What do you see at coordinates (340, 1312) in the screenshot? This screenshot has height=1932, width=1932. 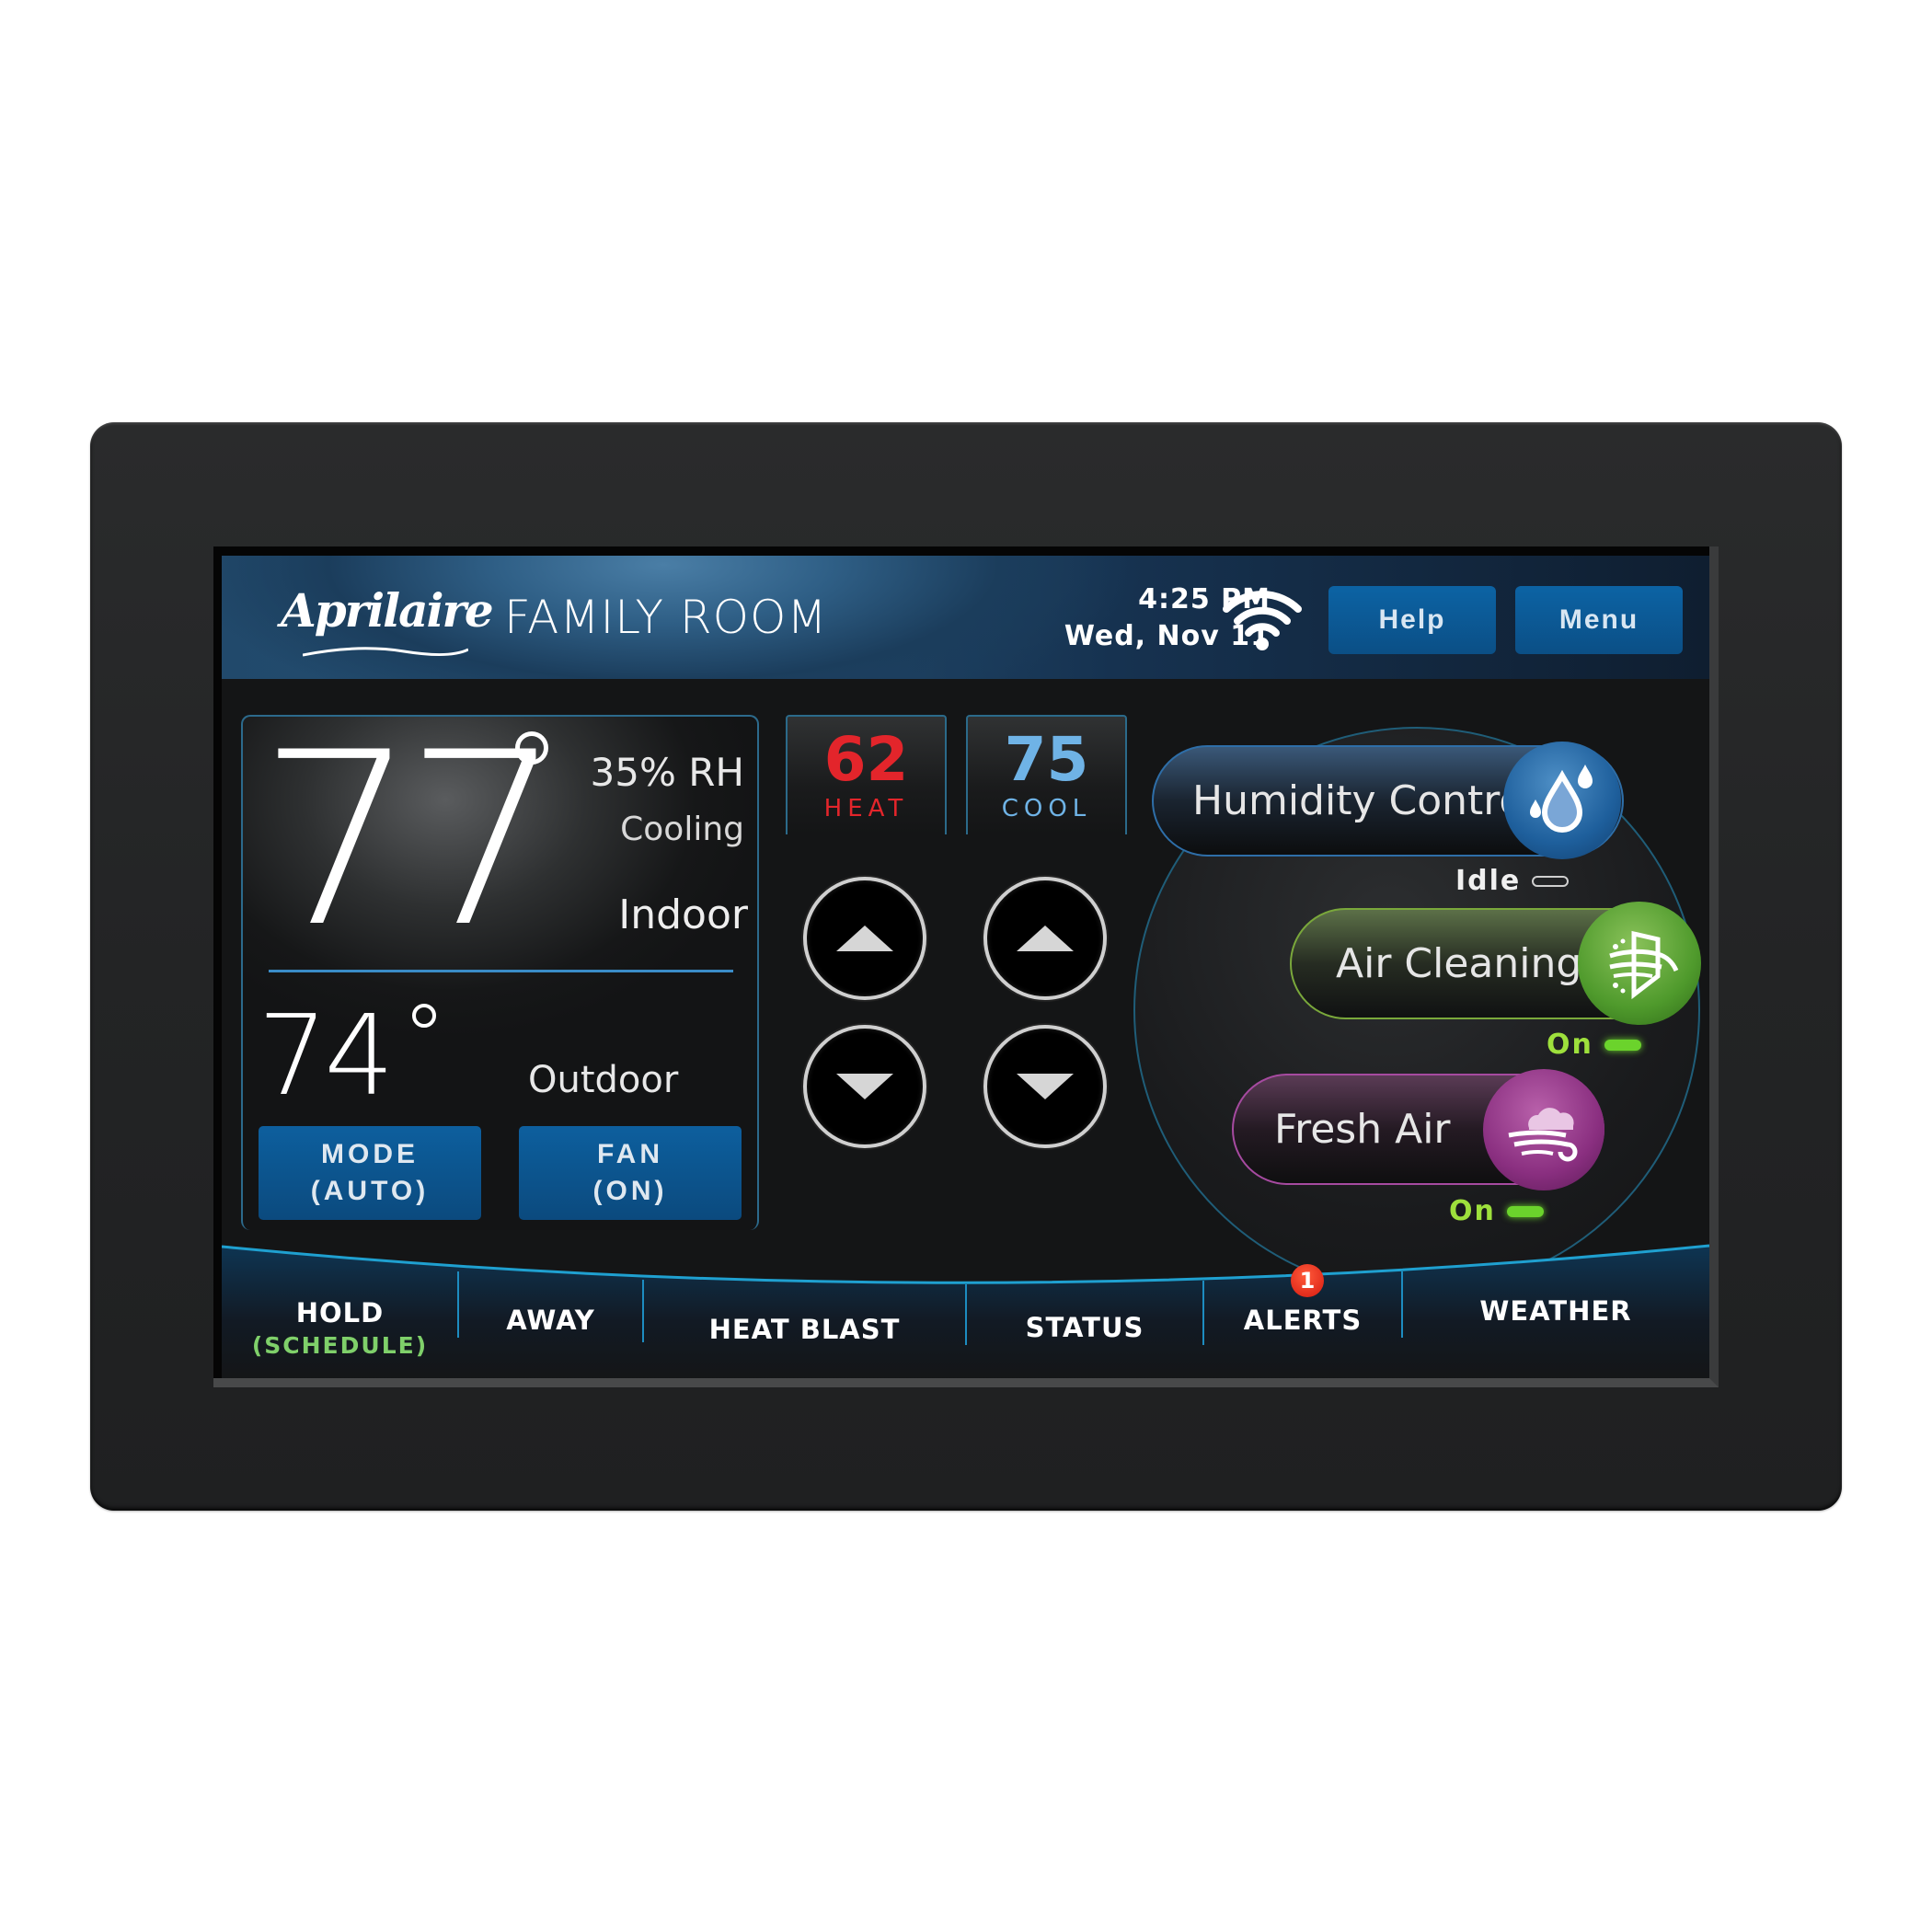 I see `nav-hold-label: HOLD` at bounding box center [340, 1312].